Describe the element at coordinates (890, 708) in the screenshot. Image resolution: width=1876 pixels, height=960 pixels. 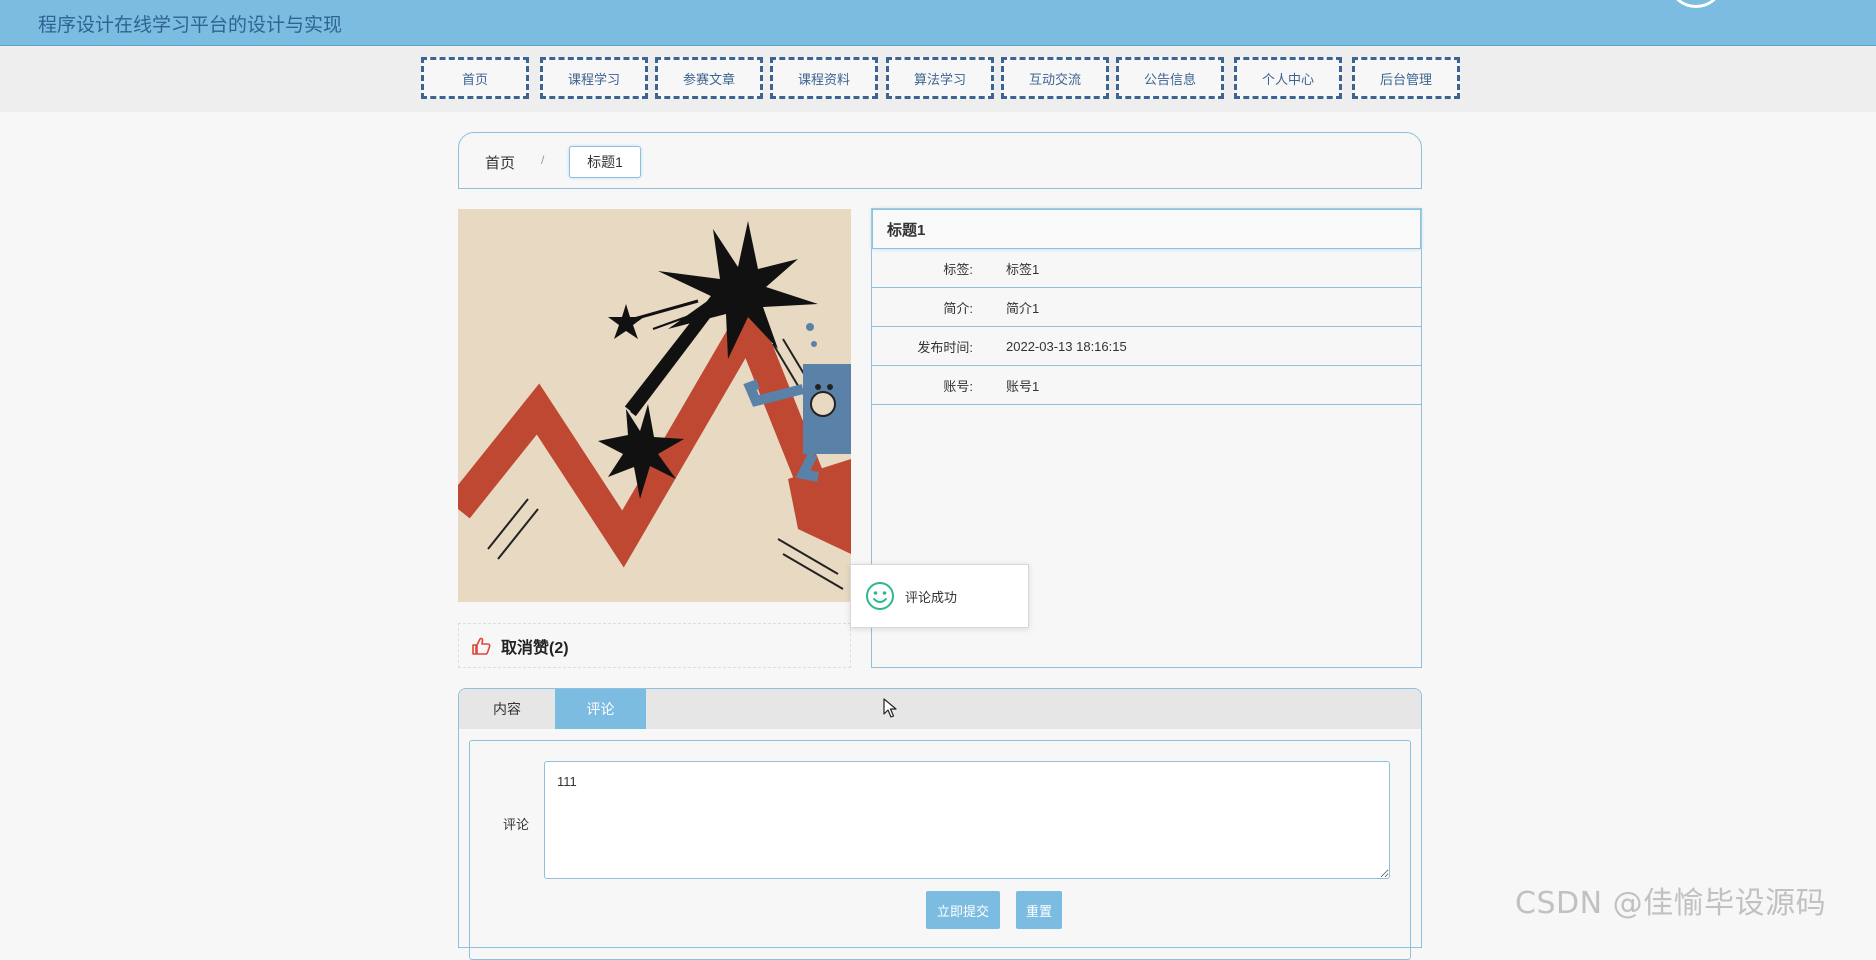
I see `mouse-pointer-icon` at that location.